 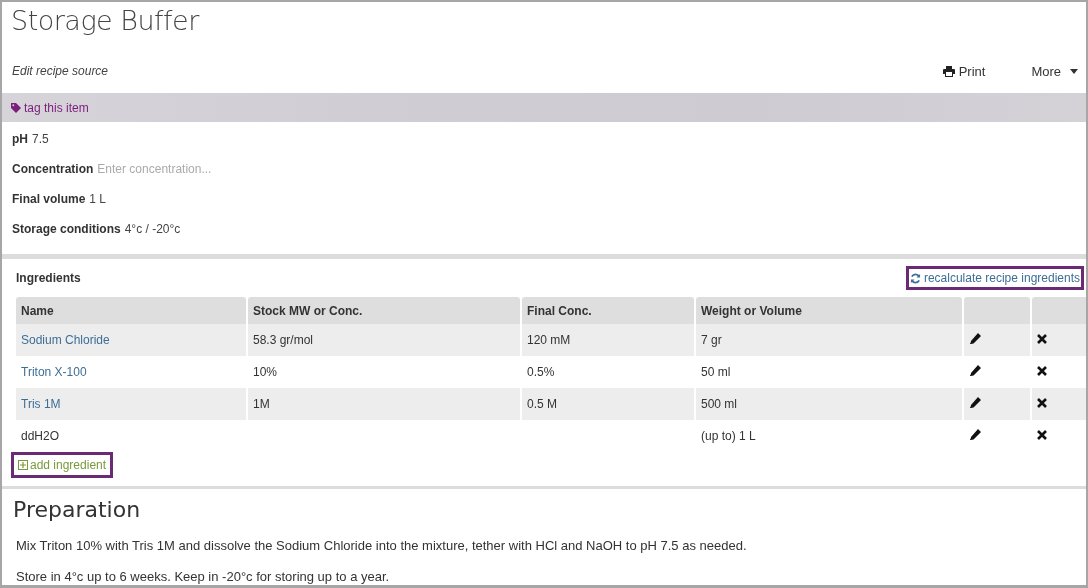 I want to click on table-cell: 120 mM, so click(x=608, y=340).